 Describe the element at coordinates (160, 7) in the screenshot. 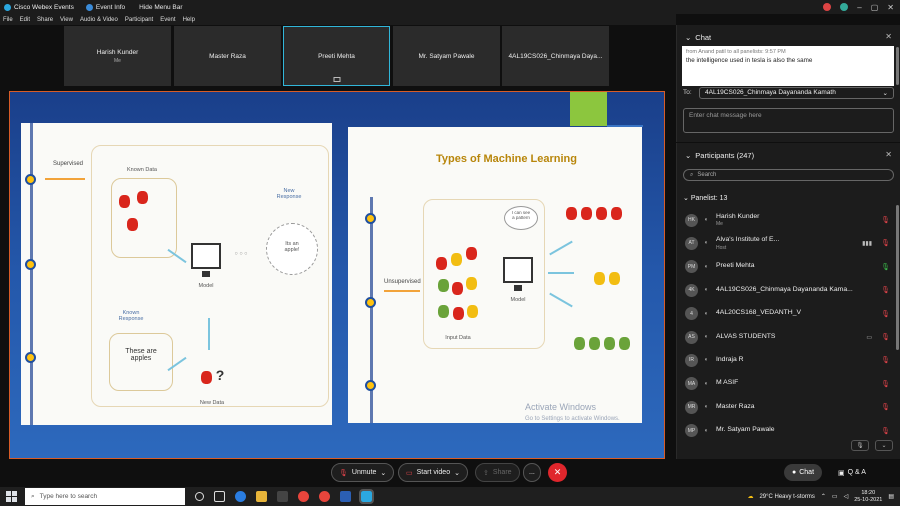

I see `hide-menu-bar-button: Hide Menu Bar` at that location.